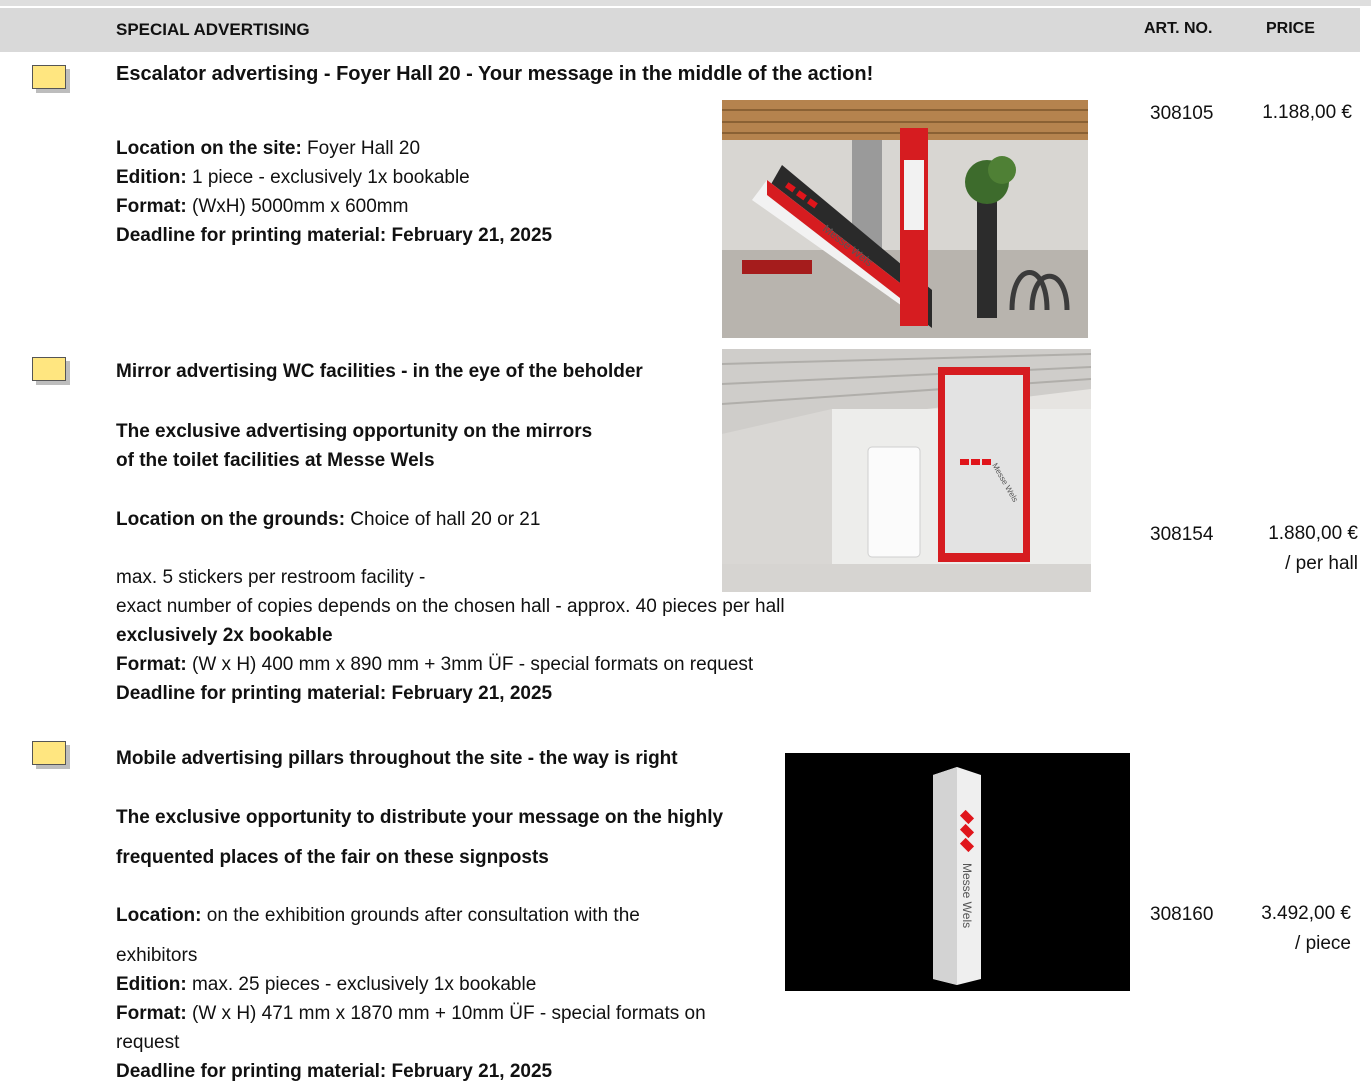  What do you see at coordinates (957, 872) in the screenshot?
I see `pillar-photo: Messe Wels` at bounding box center [957, 872].